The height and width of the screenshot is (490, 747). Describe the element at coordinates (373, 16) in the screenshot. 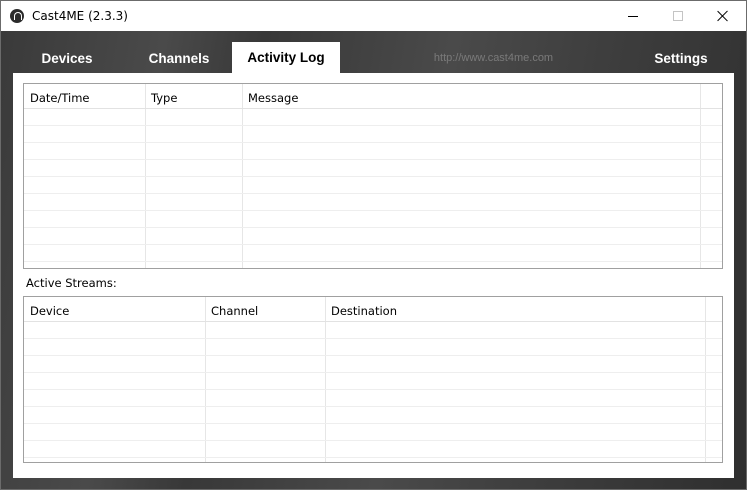

I see `title-bar: Cast4ME (2.3.3)` at that location.